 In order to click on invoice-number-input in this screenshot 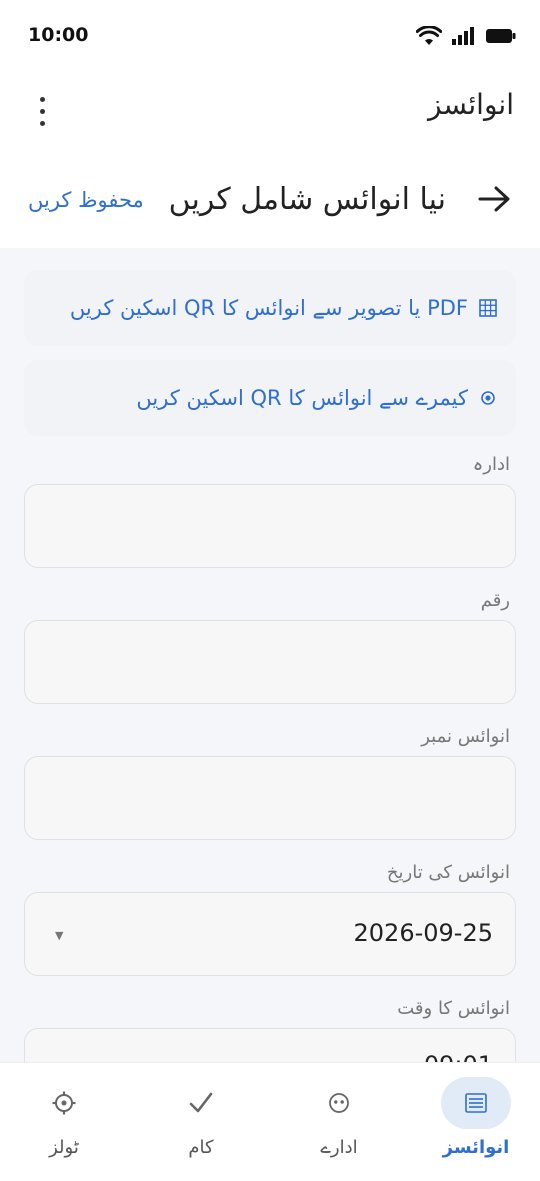, I will do `click(270, 798)`.